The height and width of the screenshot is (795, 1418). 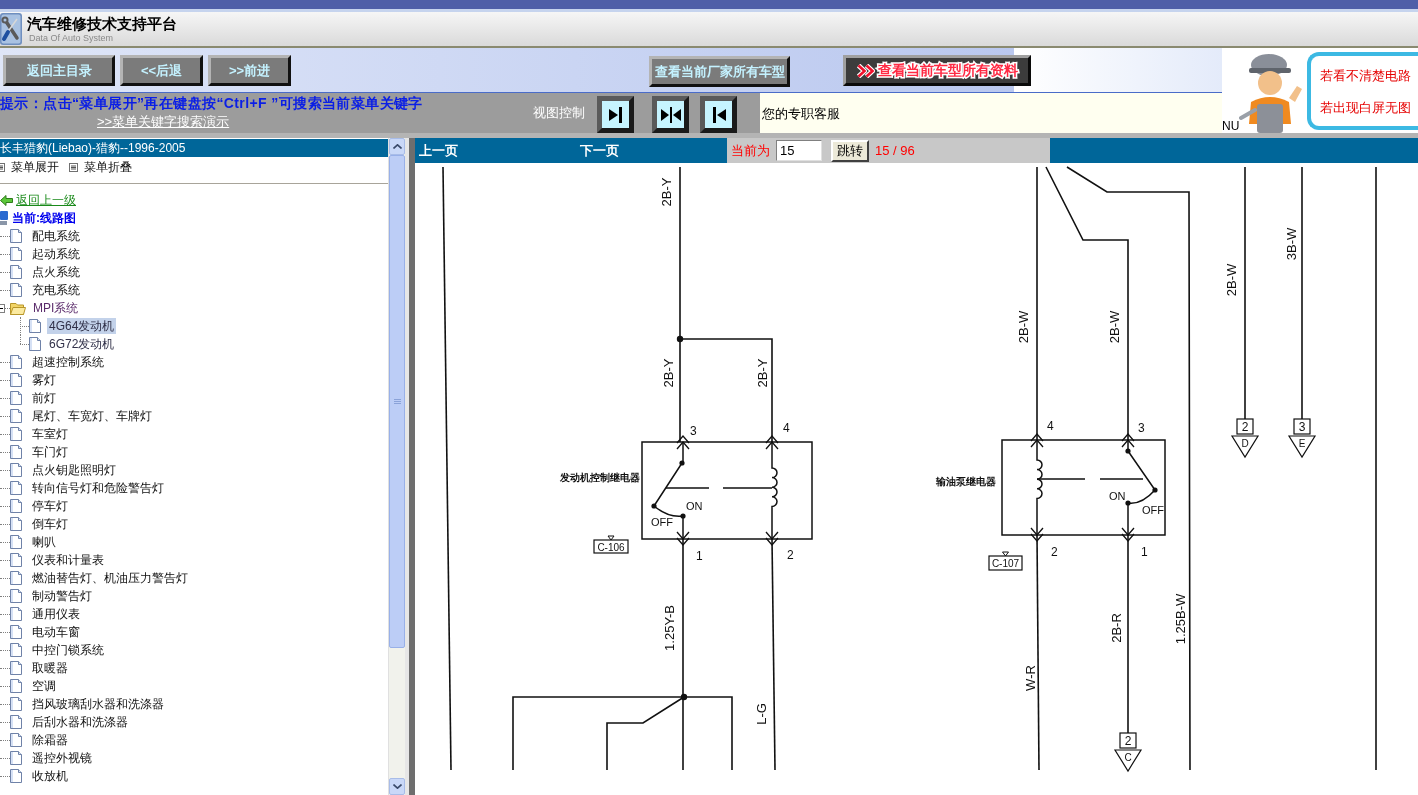 I want to click on nav-button: 返回主目录, so click(x=59, y=70).